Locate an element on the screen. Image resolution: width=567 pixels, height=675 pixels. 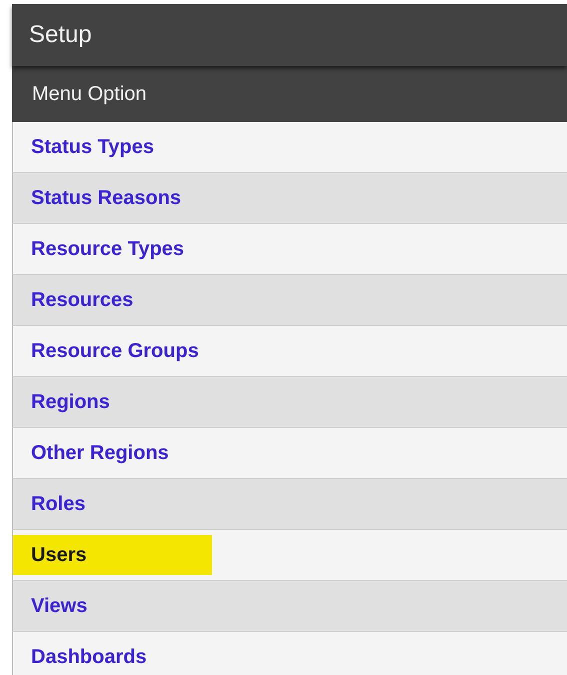
menu-link: Roles is located at coordinates (58, 504).